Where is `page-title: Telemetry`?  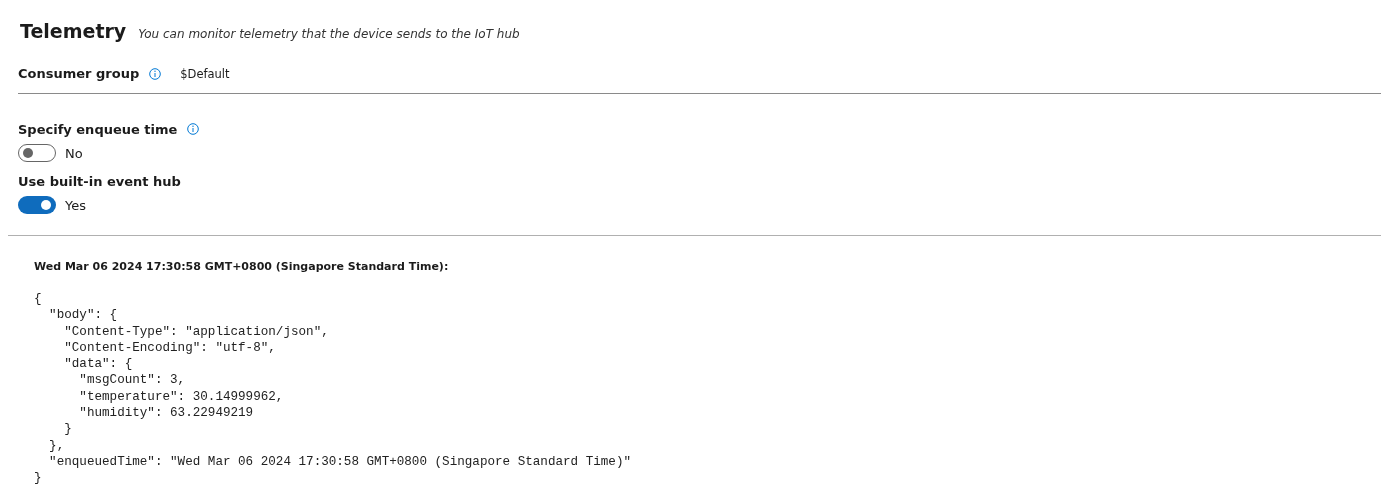
page-title: Telemetry is located at coordinates (73, 31).